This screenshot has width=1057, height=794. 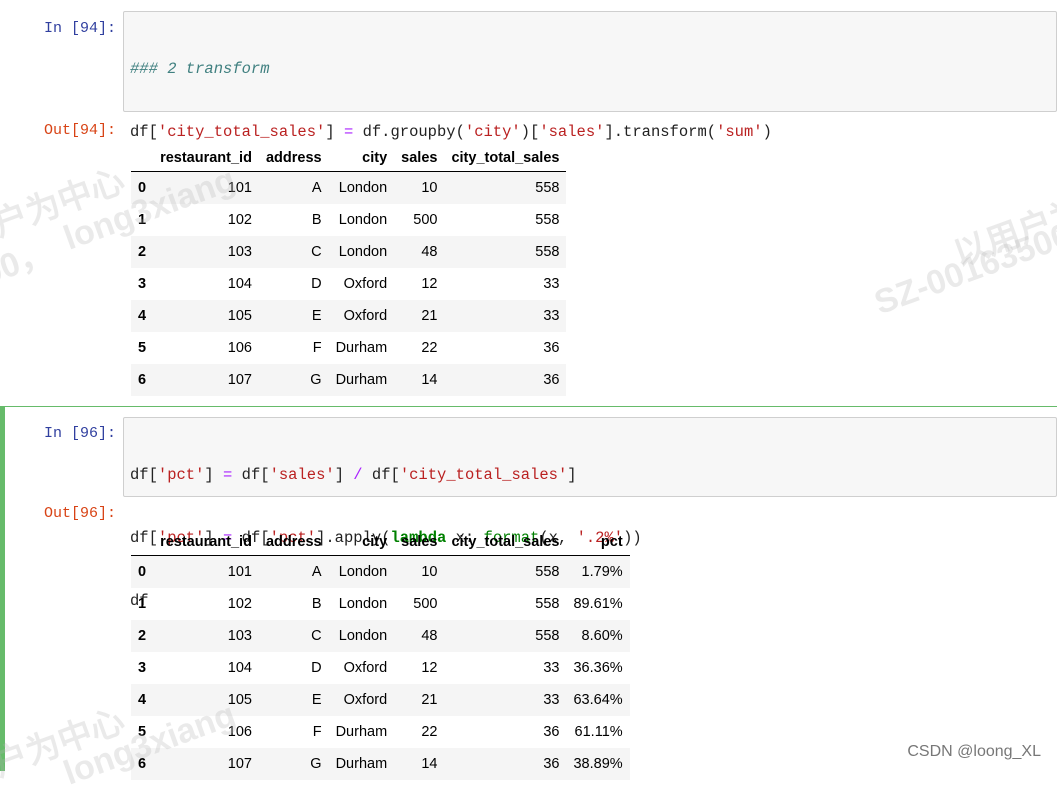 What do you see at coordinates (79, 130) in the screenshot?
I see `output-prompt: Out[94]:` at bounding box center [79, 130].